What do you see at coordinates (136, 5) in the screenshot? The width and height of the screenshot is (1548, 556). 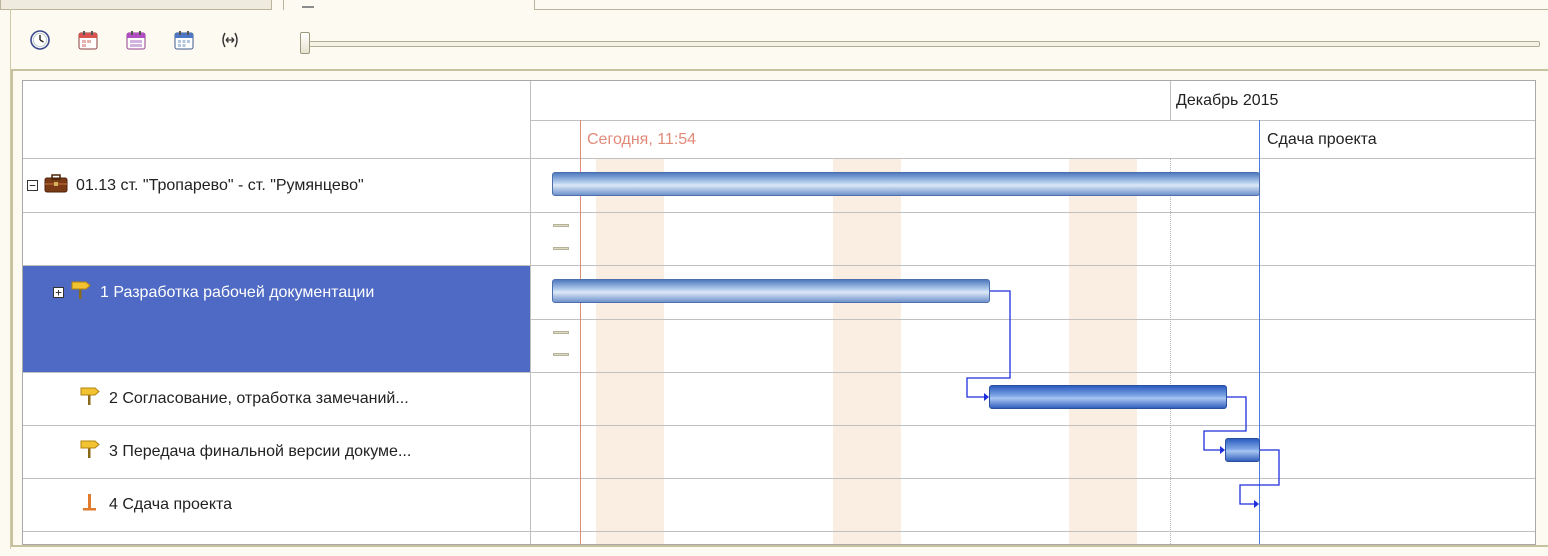 I see `tab-inactive` at bounding box center [136, 5].